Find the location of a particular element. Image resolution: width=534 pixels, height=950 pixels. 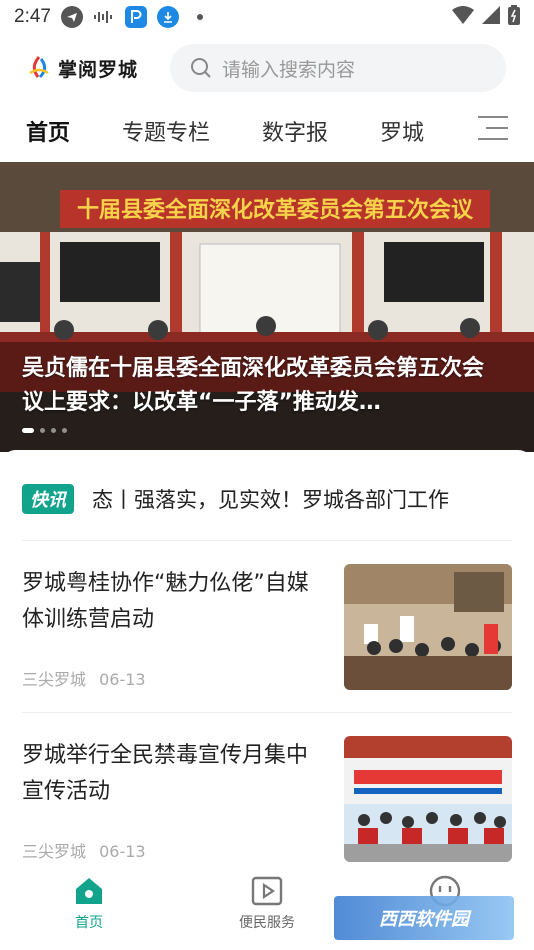

home-icon is located at coordinates (89, 891).